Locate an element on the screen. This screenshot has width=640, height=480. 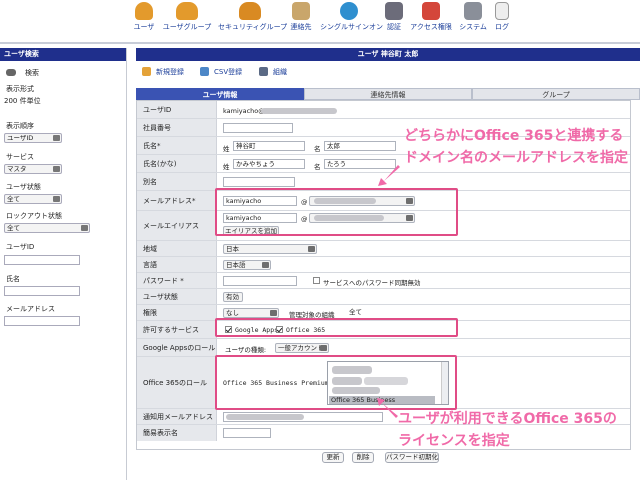
access-icon is located at coordinates (431, 11).